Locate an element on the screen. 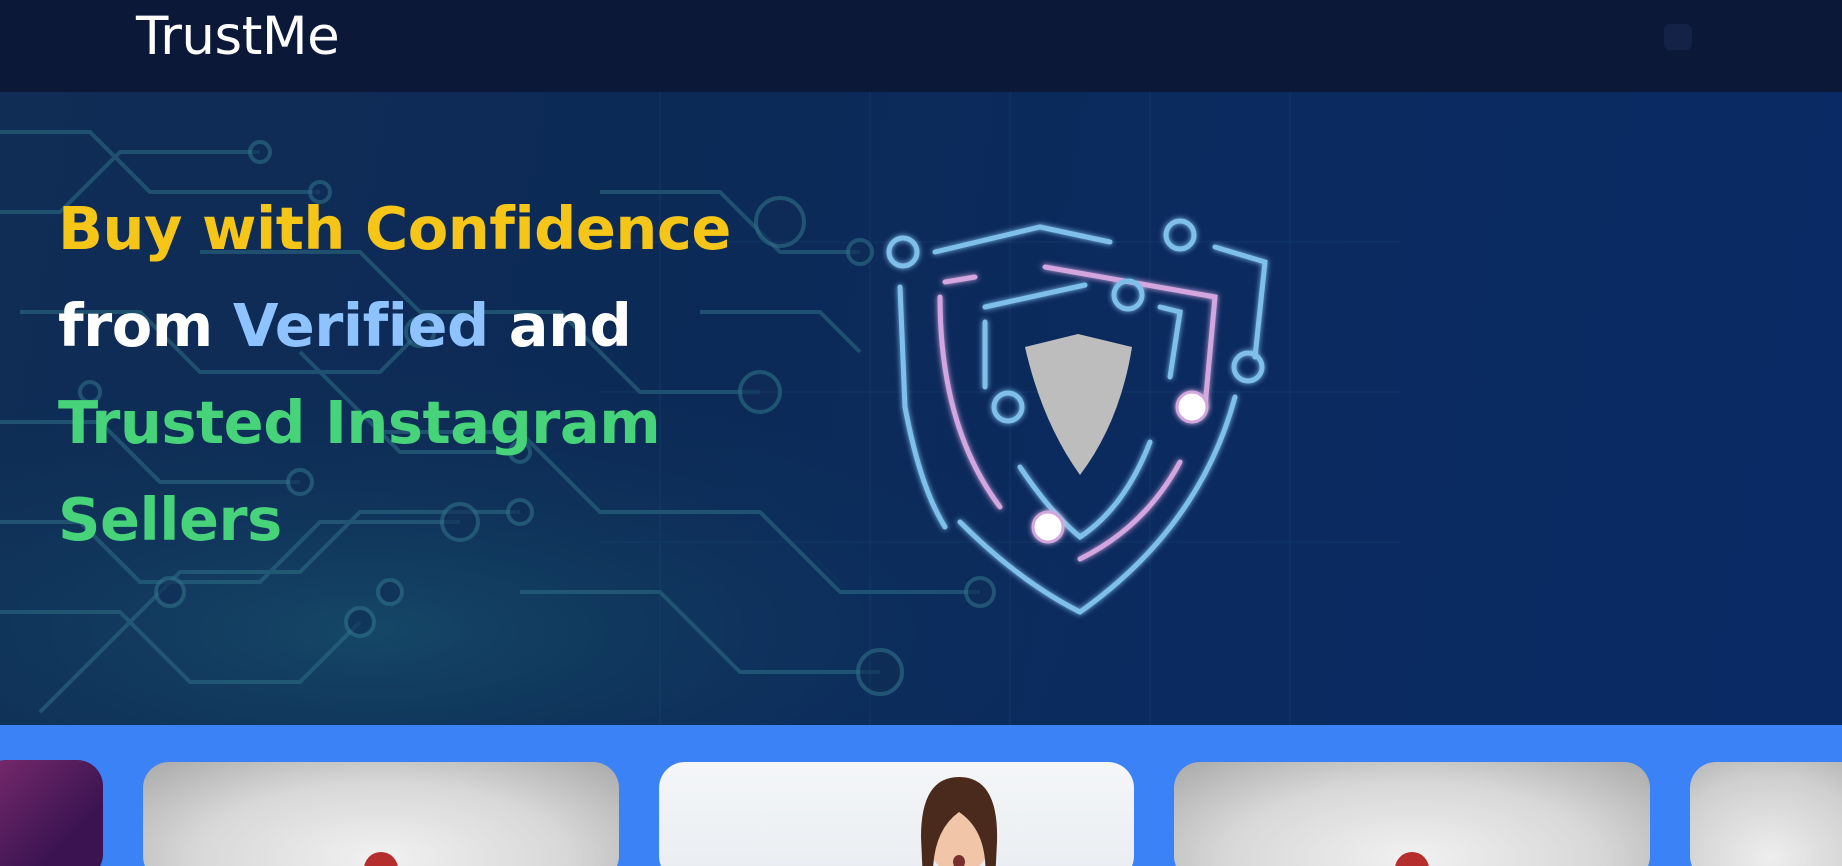 This screenshot has width=1842, height=866. site-header: TrustMe is located at coordinates (921, 46).